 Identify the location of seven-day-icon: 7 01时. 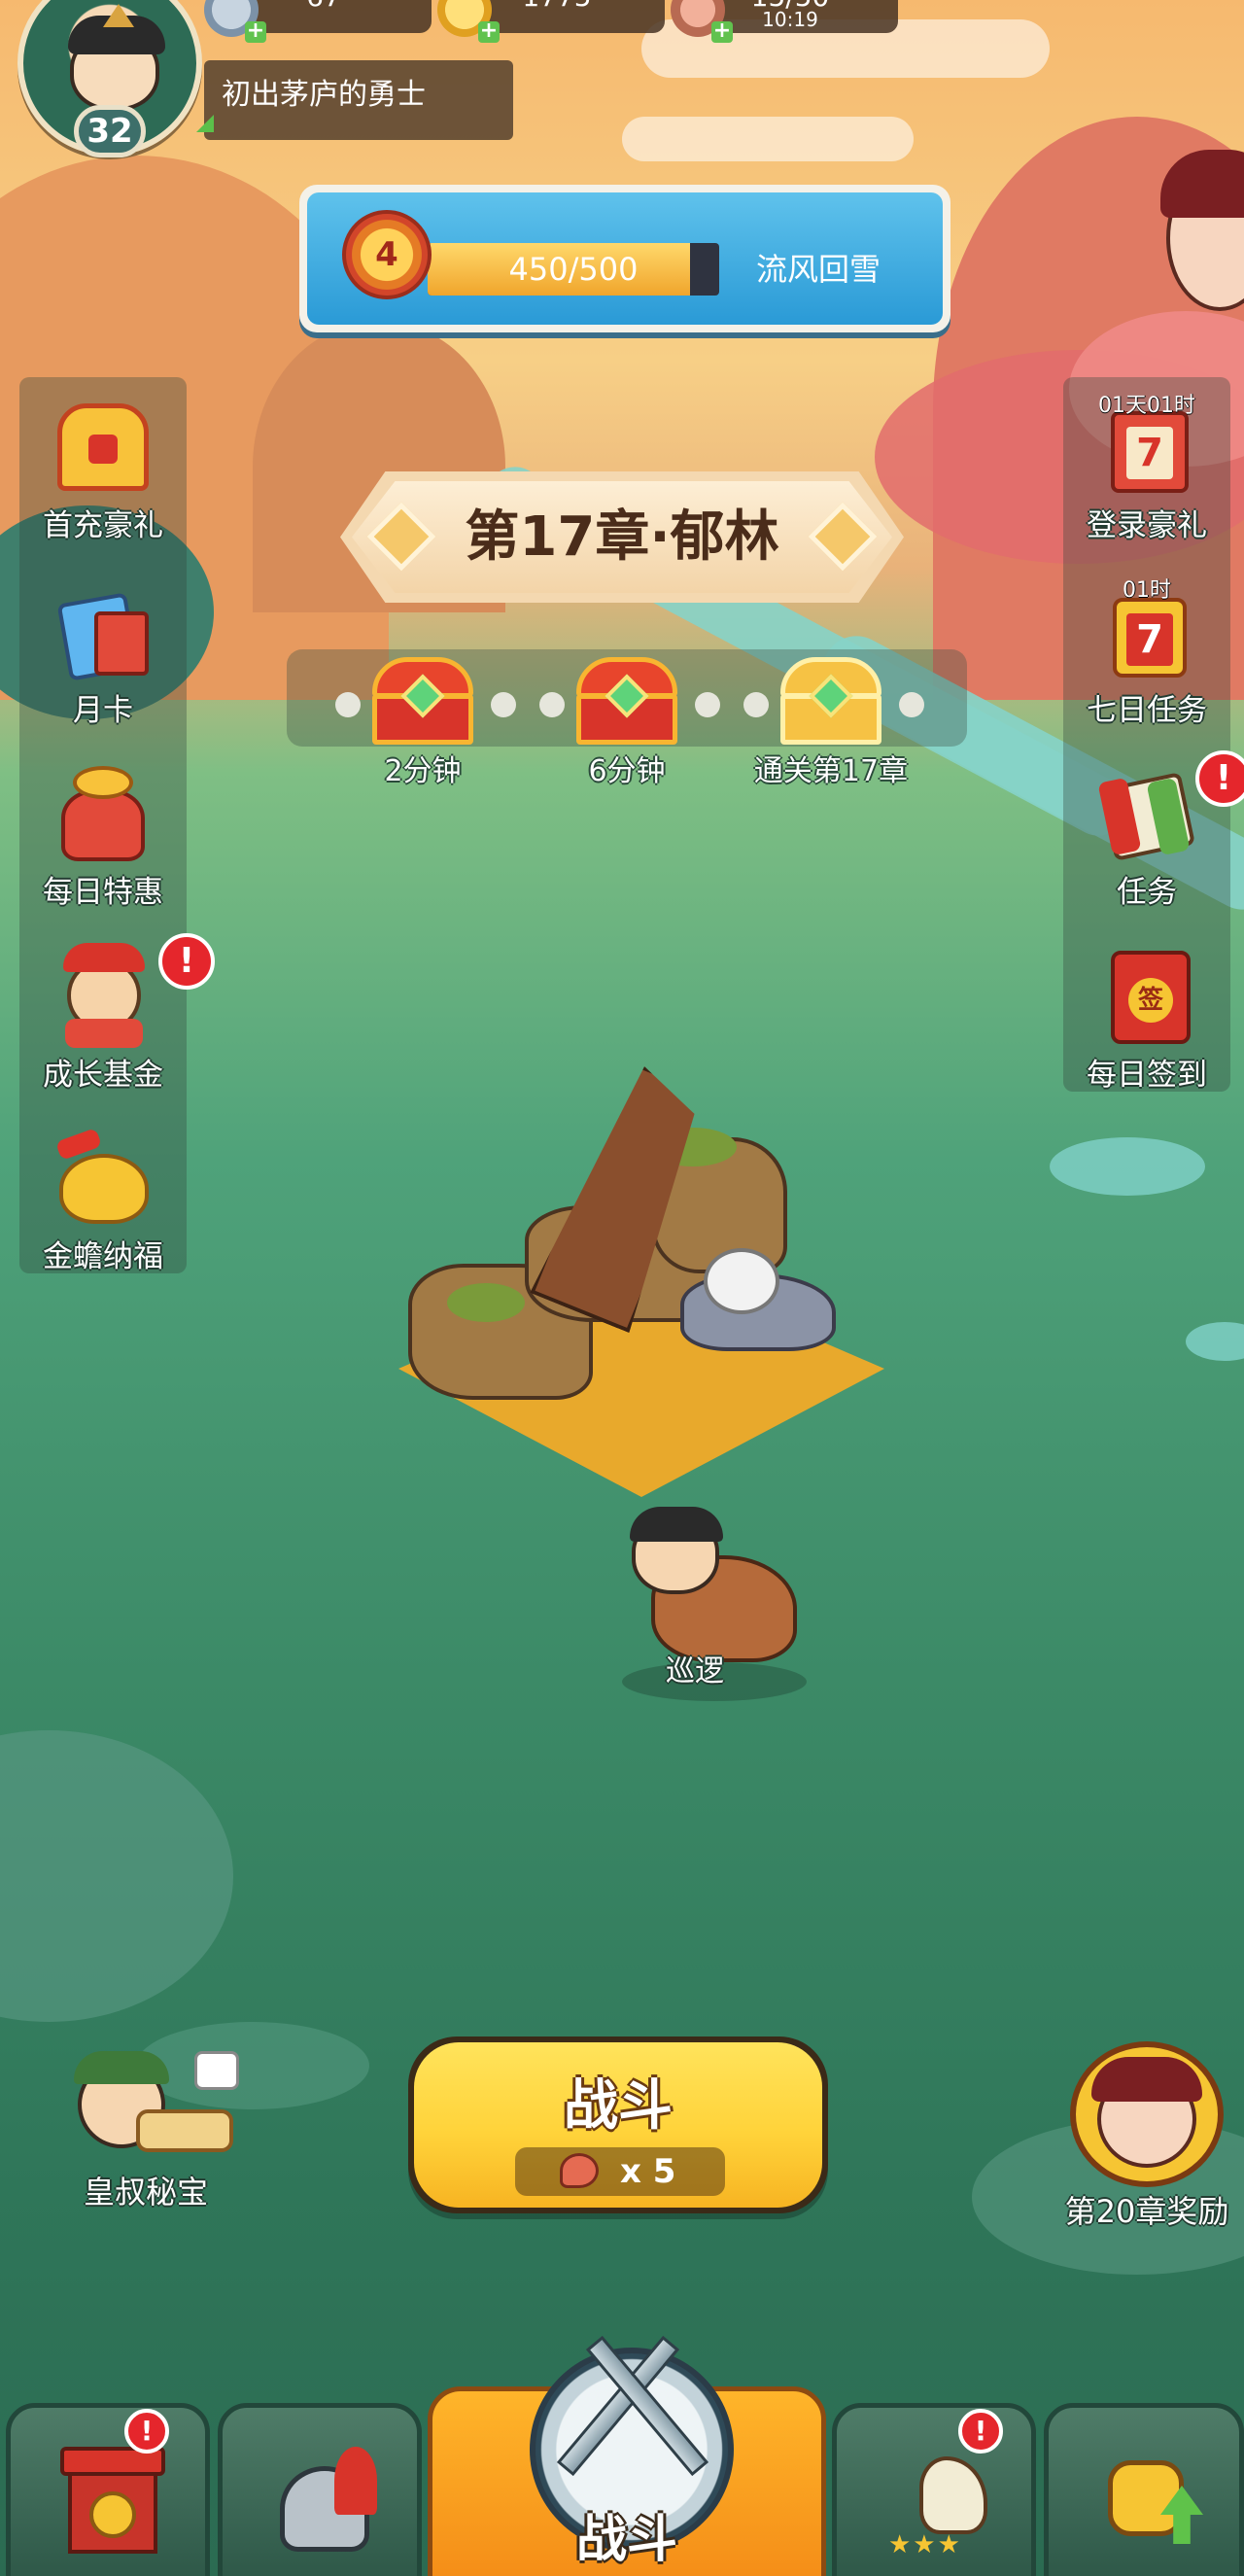
(1146, 631).